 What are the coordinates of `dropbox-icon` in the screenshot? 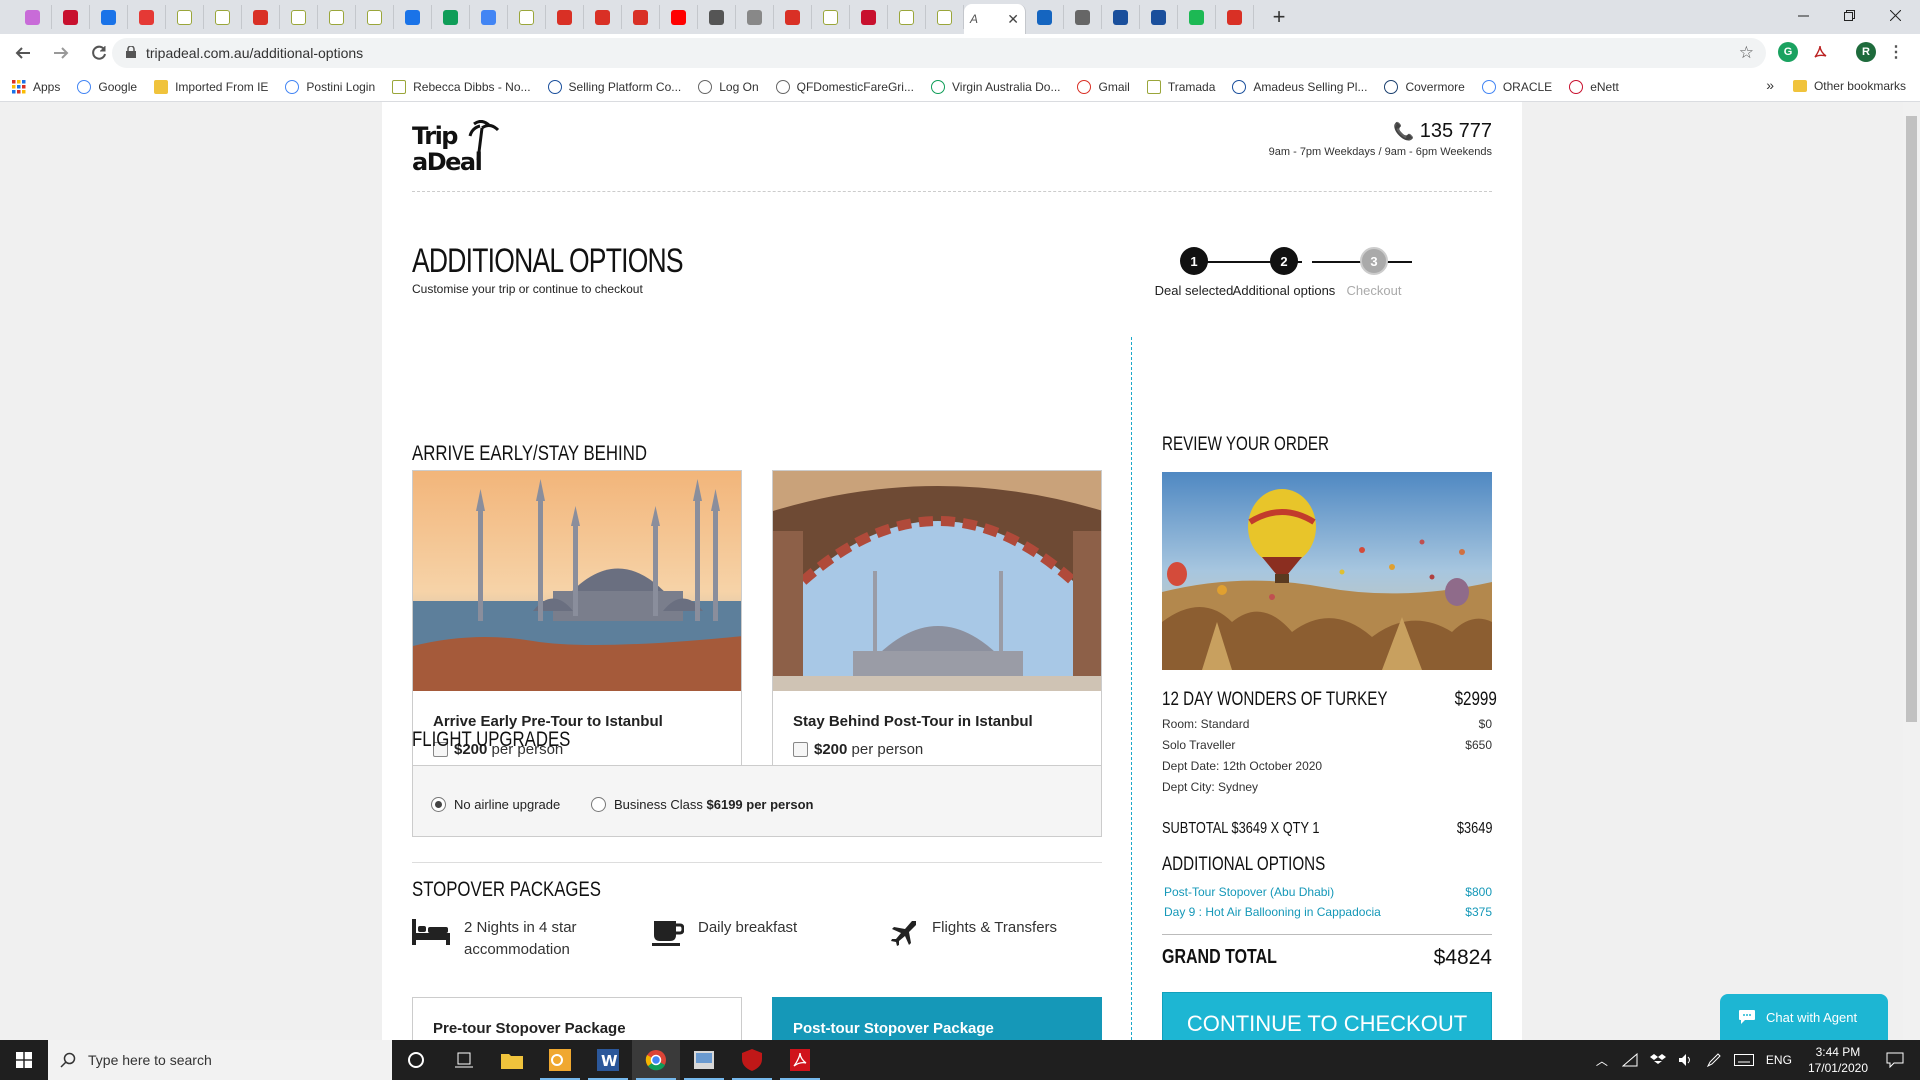 It's located at (1657, 1060).